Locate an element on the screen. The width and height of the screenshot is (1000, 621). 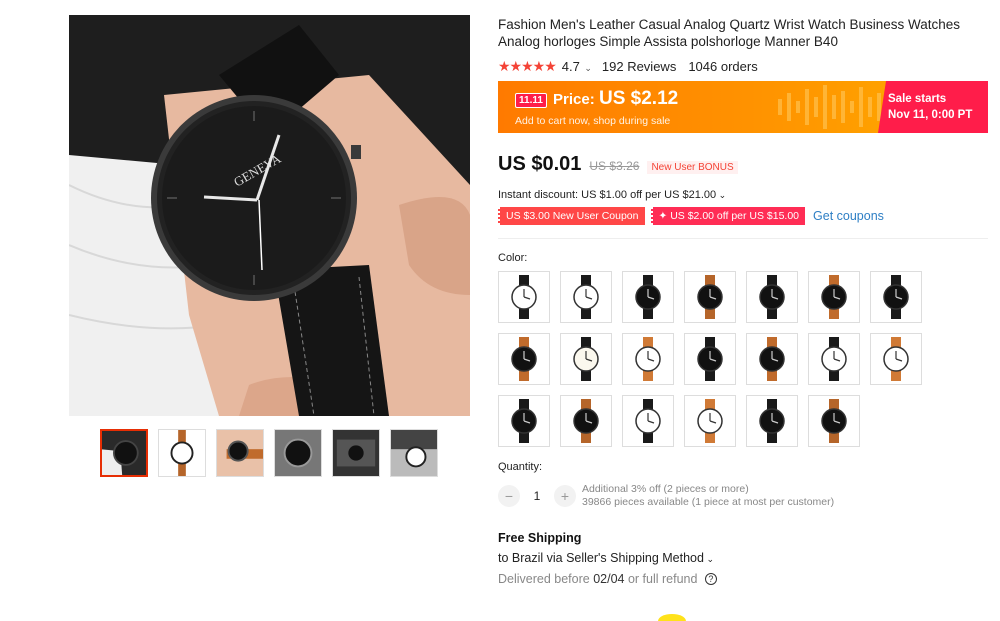
sale-starts-label: Sale starts is located at coordinates (917, 99).